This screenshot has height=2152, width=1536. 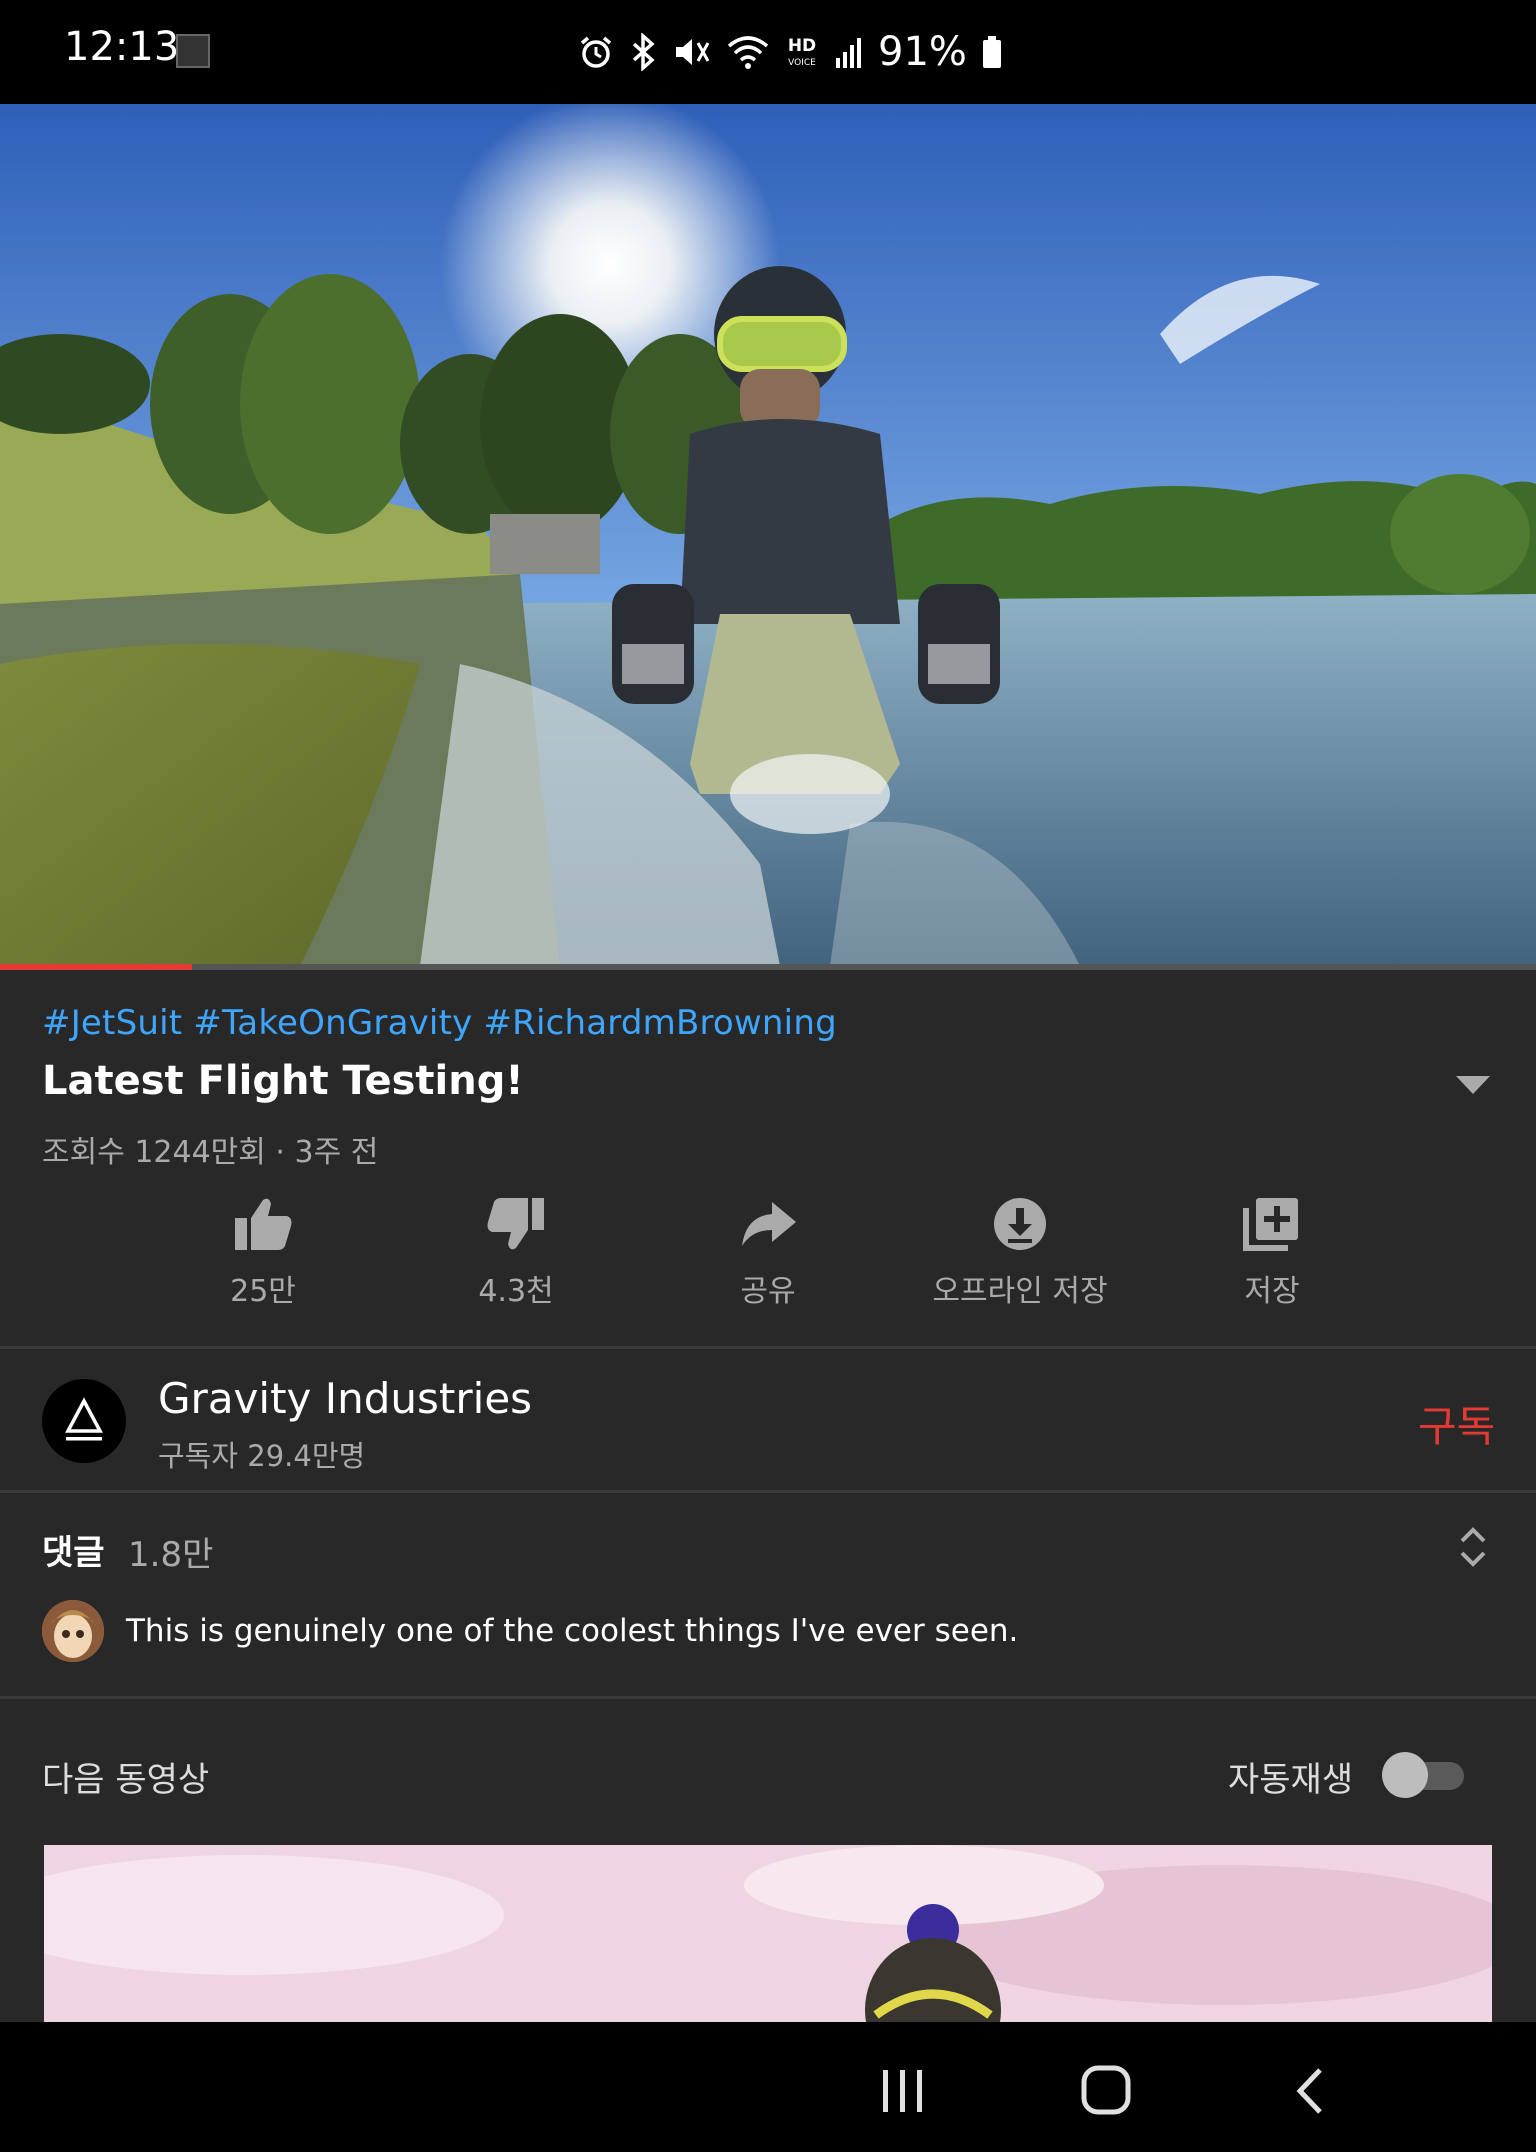 I want to click on battery-icon, so click(x=991, y=52).